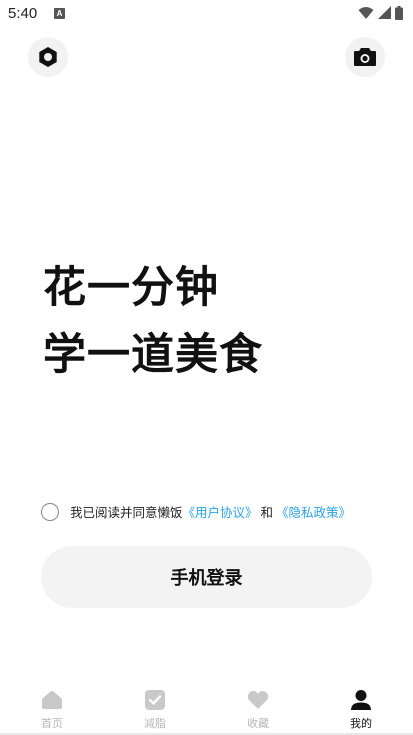 Image resolution: width=413 pixels, height=735 pixels. Describe the element at coordinates (23, 13) in the screenshot. I see `status-time: 5:40` at that location.